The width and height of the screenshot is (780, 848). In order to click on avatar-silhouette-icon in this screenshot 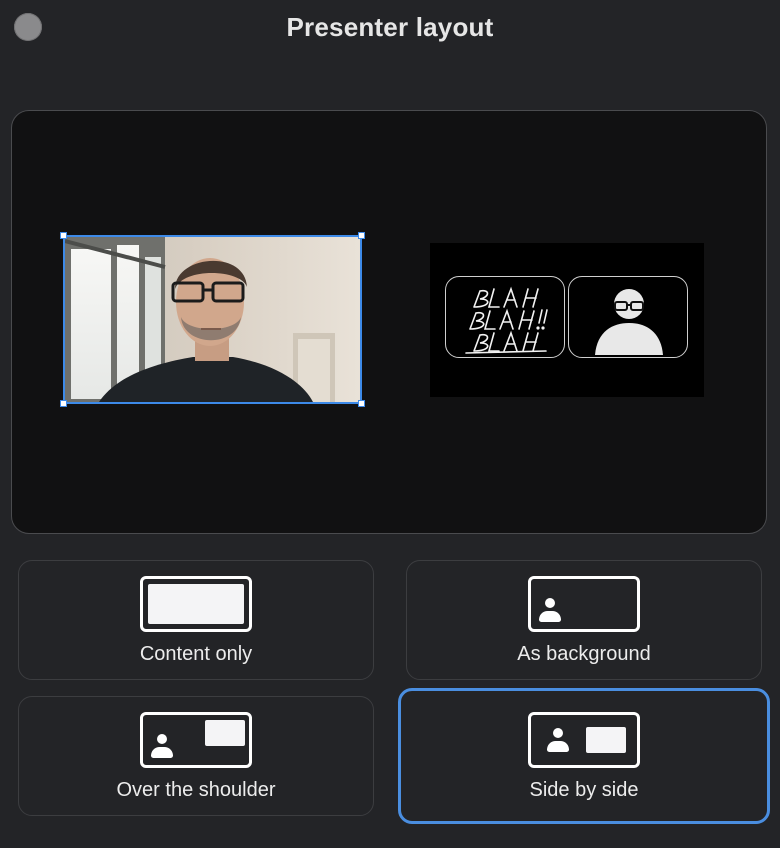, I will do `click(629, 322)`.